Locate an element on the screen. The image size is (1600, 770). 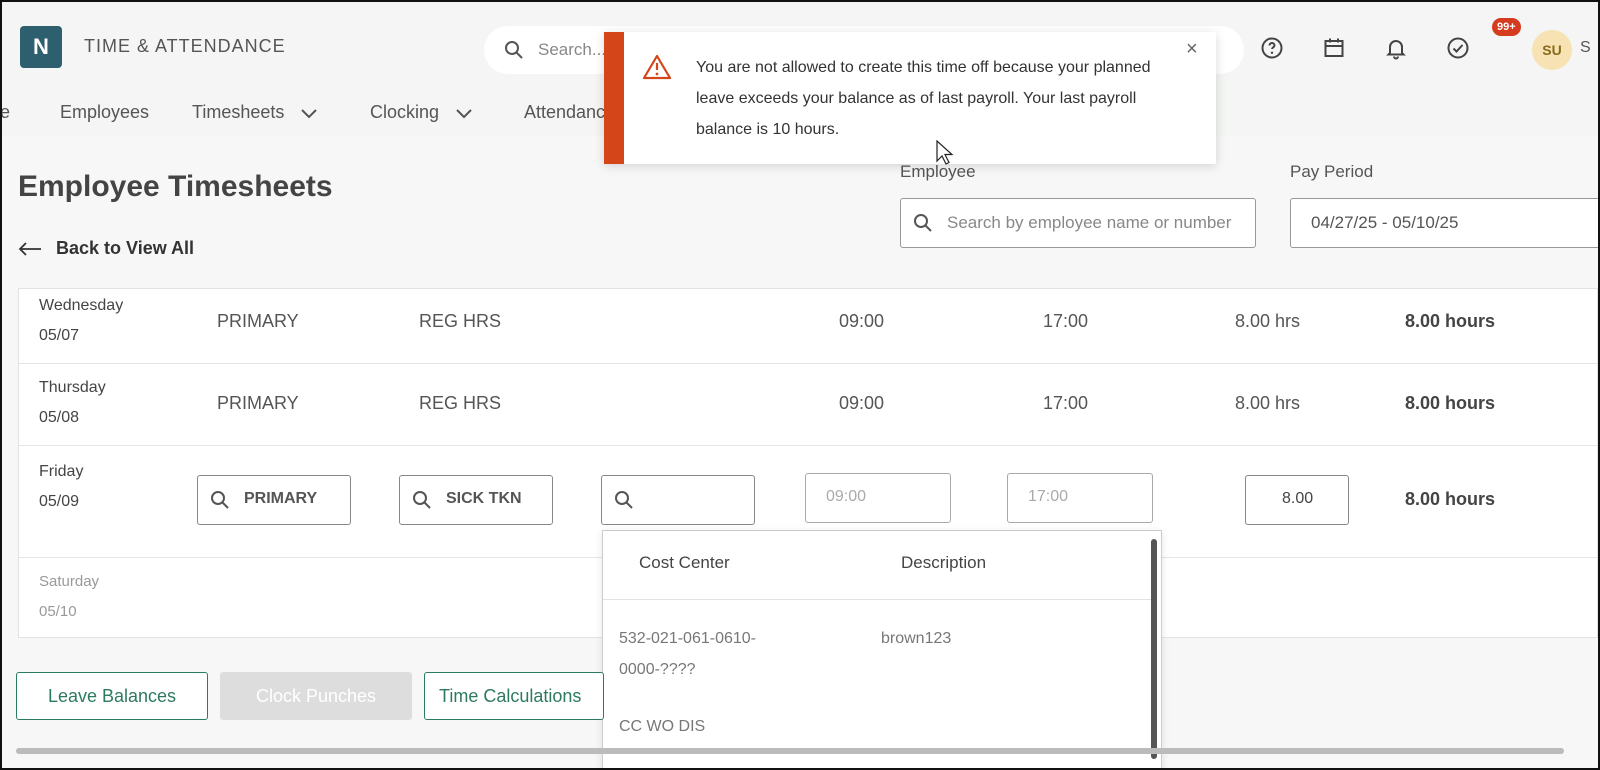
back-to-view-all-link: Back to View All is located at coordinates (106, 248).